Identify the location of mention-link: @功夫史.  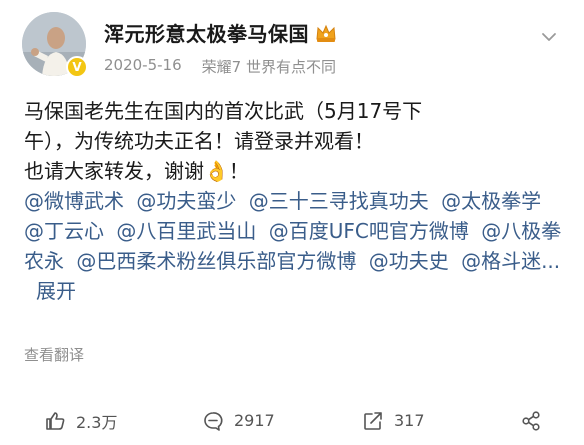
(409, 261).